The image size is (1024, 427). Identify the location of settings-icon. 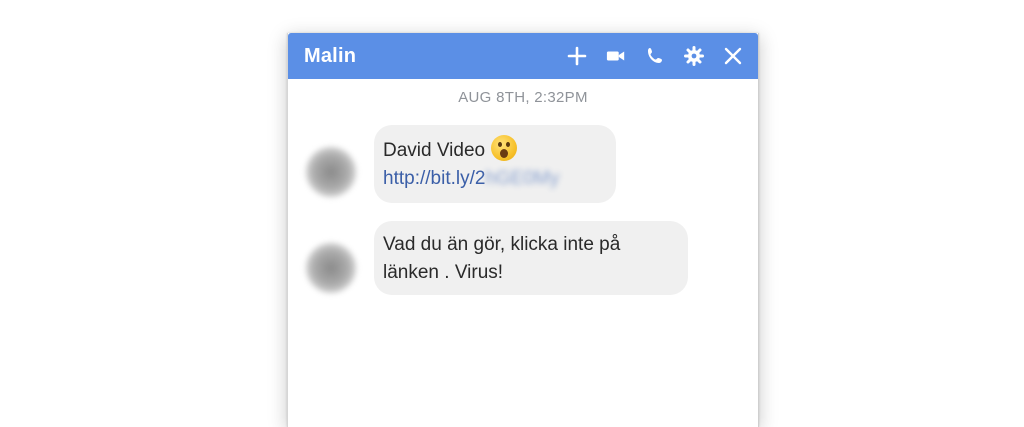
(694, 56).